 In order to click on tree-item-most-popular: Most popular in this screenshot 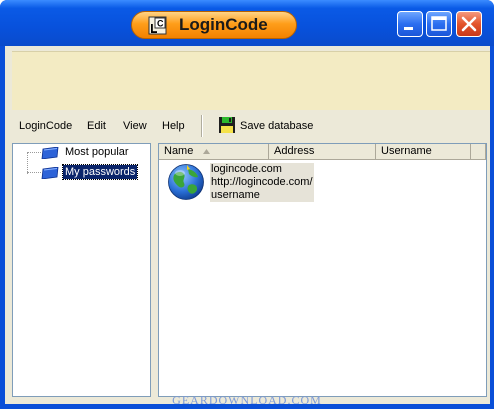, I will do `click(78, 153)`.